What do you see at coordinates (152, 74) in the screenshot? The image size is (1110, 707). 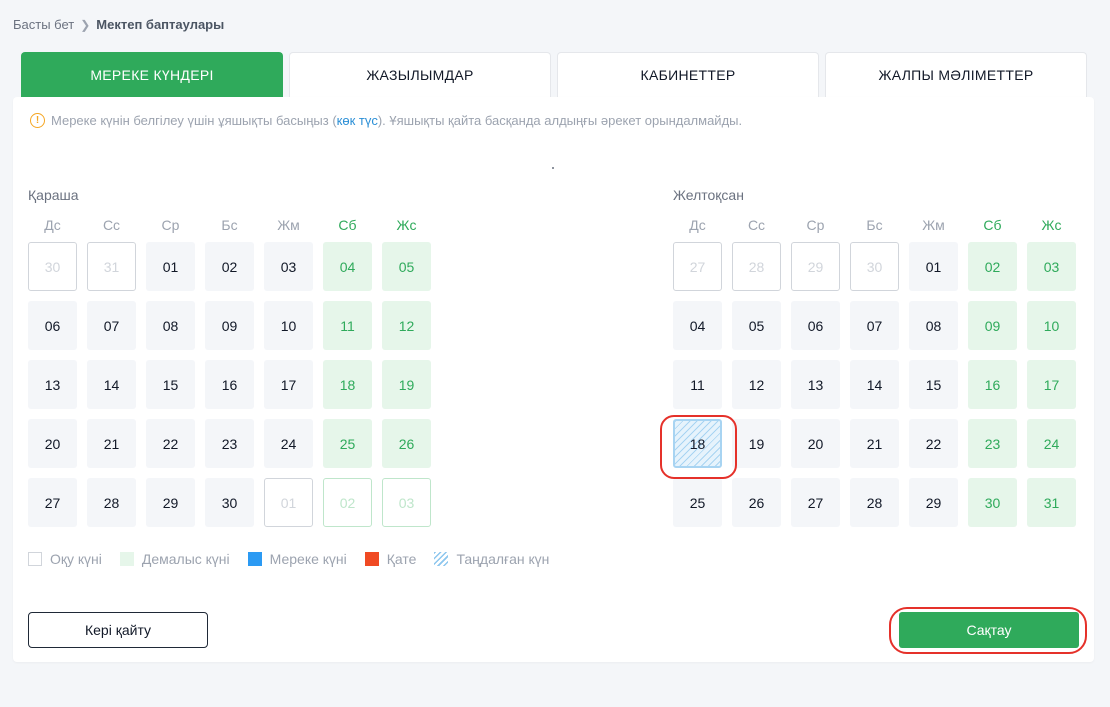 I see `tab-holidays: МЕРЕКЕ КҮНДЕРІ` at bounding box center [152, 74].